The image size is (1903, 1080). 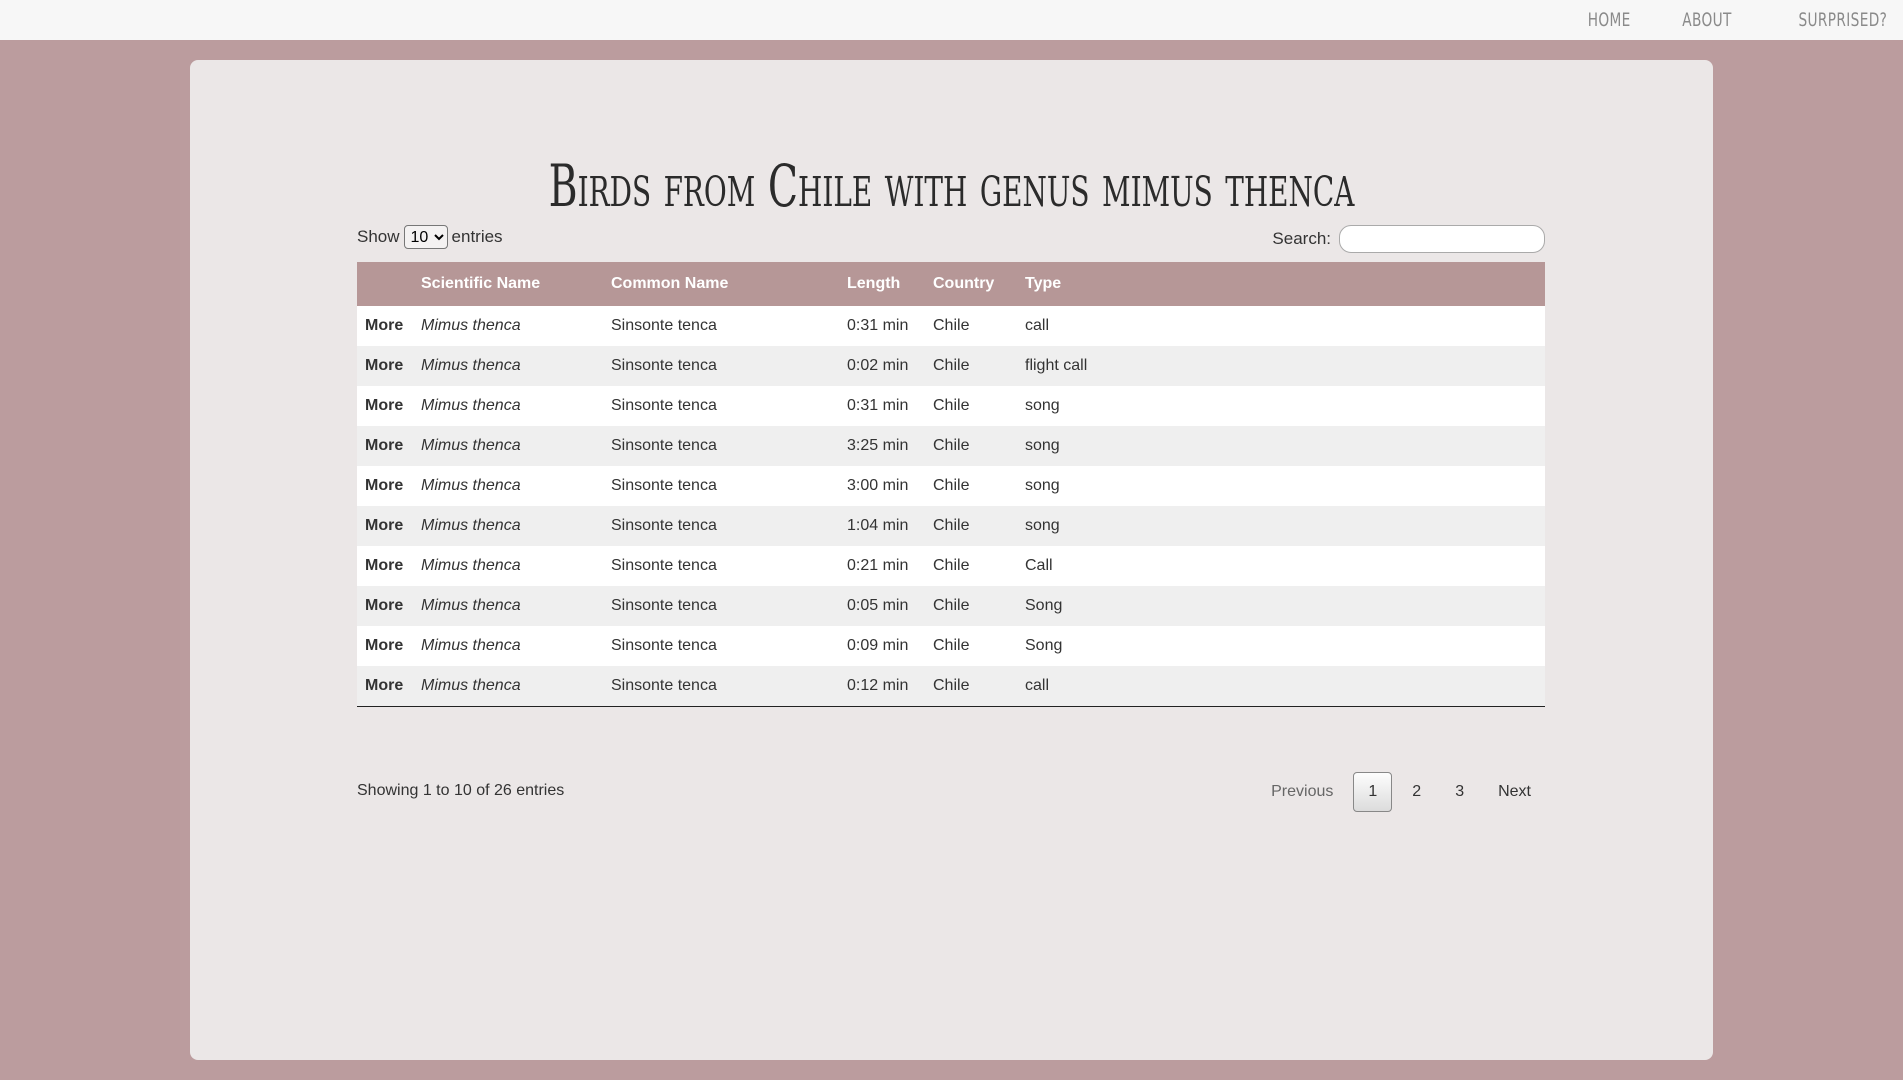 What do you see at coordinates (378, 236) in the screenshot?
I see `show-label: Show` at bounding box center [378, 236].